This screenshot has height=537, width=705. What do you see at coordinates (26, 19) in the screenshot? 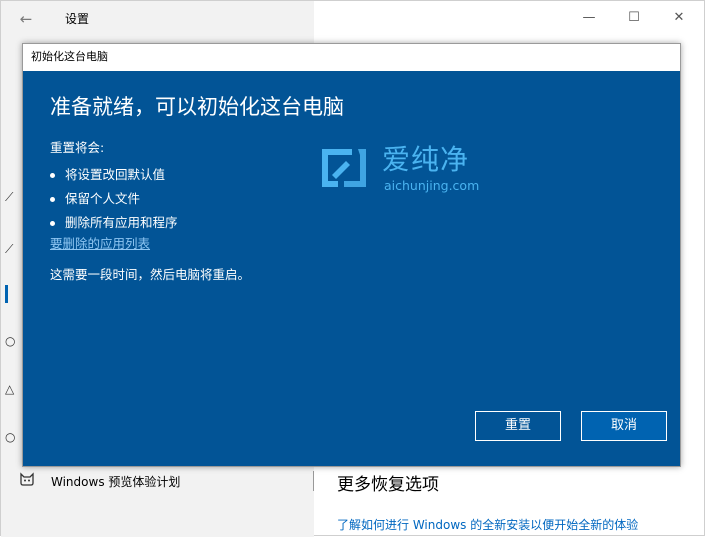
I see `back-arrow-icon: ←` at bounding box center [26, 19].